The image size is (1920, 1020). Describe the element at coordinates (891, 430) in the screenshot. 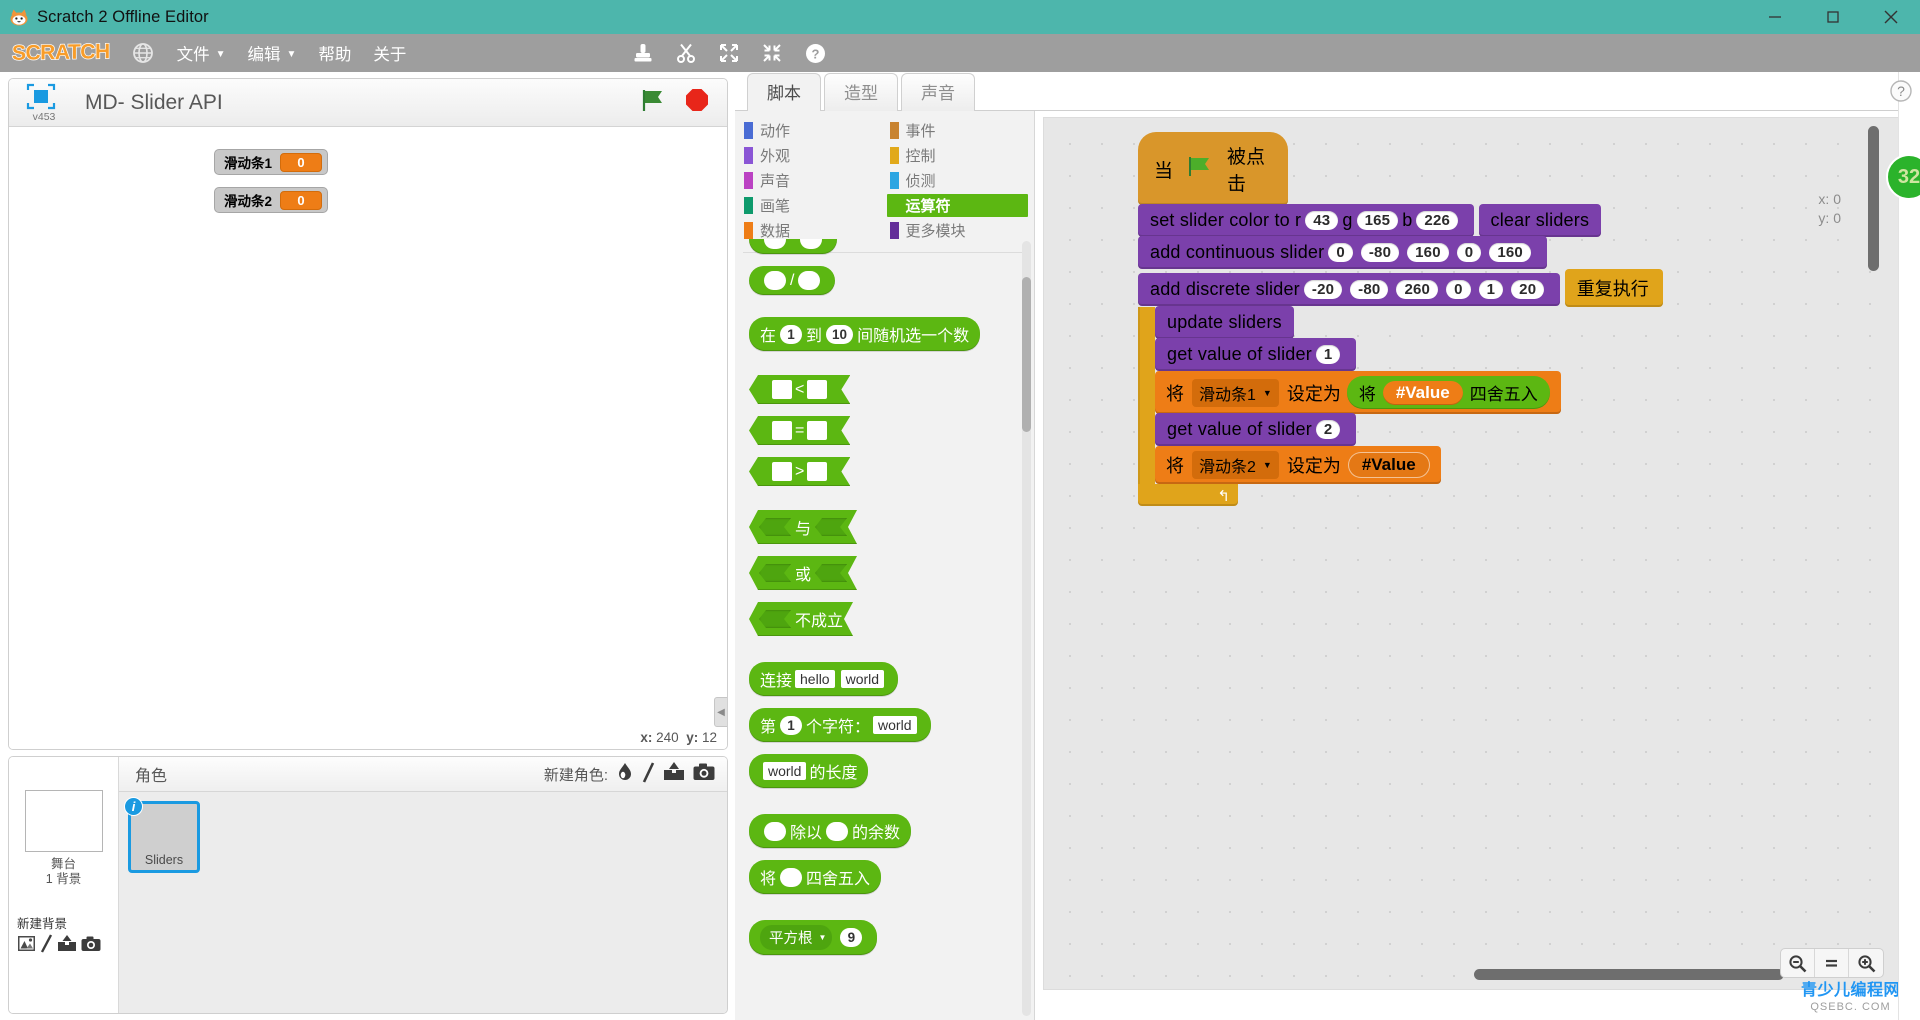

I see `palette-block-equals: =` at that location.